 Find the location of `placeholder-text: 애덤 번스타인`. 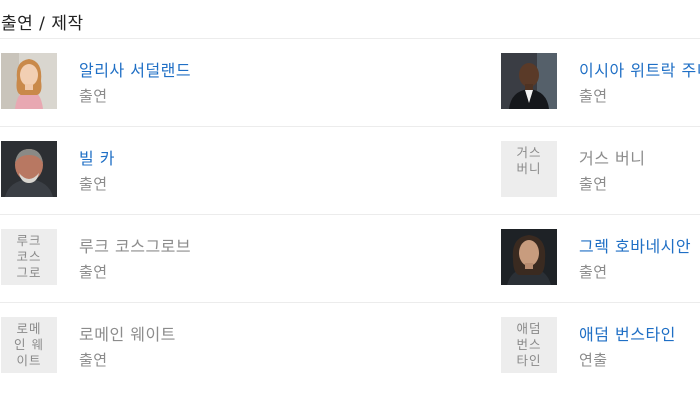

placeholder-text: 애덤 번스타인 is located at coordinates (529, 344).